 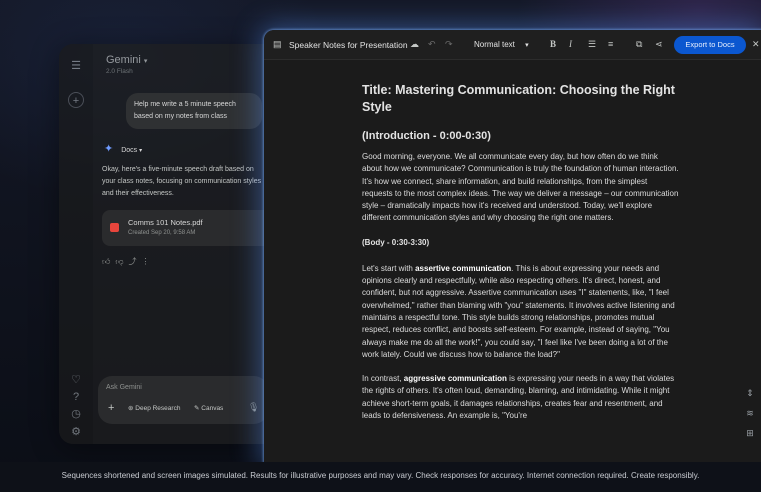 What do you see at coordinates (383, 379) in the screenshot?
I see `p2-text-a: In contrast,` at bounding box center [383, 379].